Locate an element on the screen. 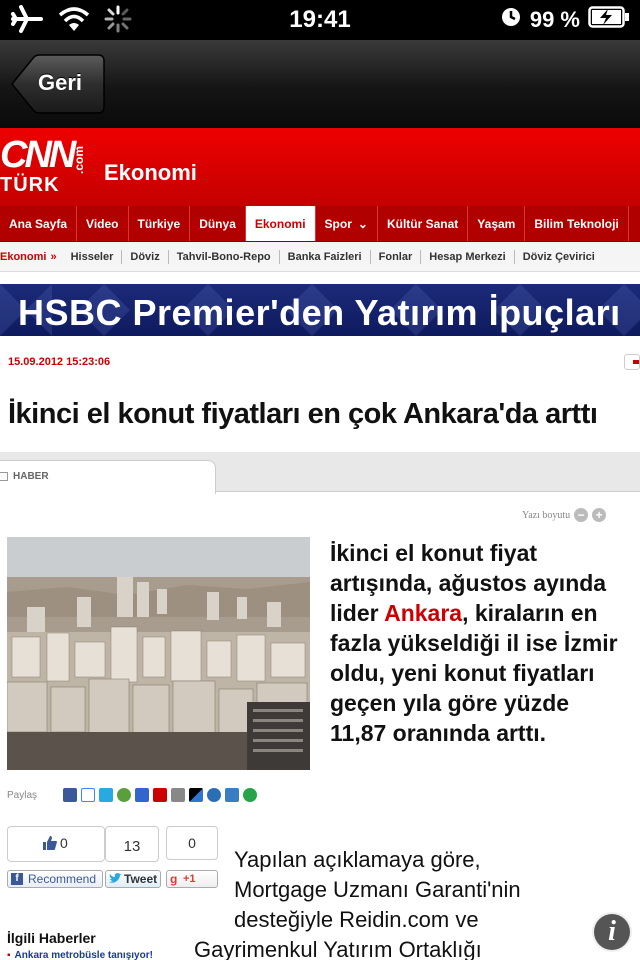 The image size is (640, 960). site-header: CNN TÜRK .com Ekonomi is located at coordinates (320, 167).